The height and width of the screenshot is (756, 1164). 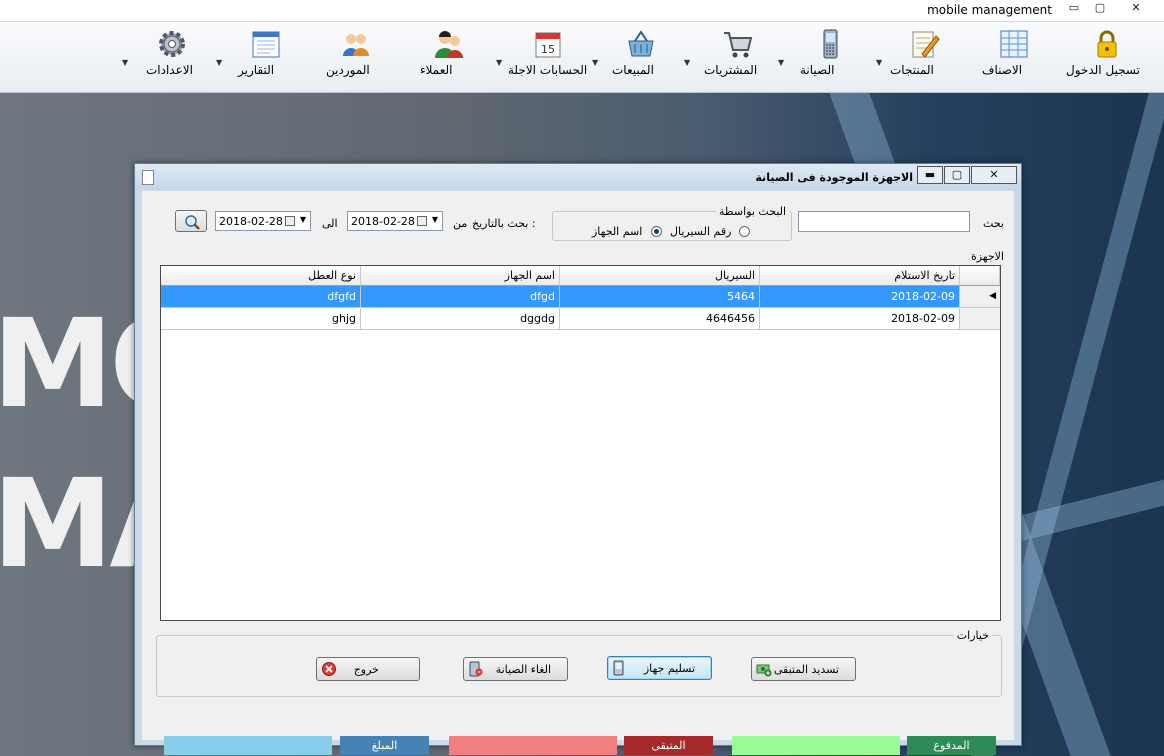 I want to click on menu-item-login: تسجيل الدخول, so click(x=1107, y=57).